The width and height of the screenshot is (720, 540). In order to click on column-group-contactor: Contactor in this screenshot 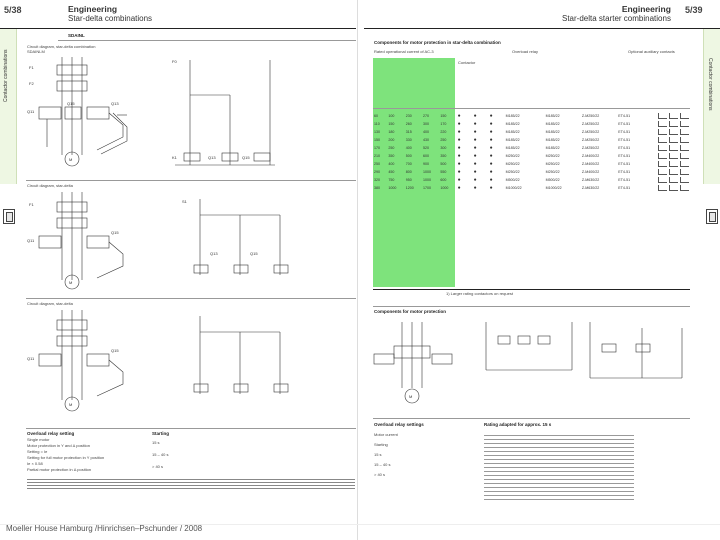, I will do `click(467, 62)`.